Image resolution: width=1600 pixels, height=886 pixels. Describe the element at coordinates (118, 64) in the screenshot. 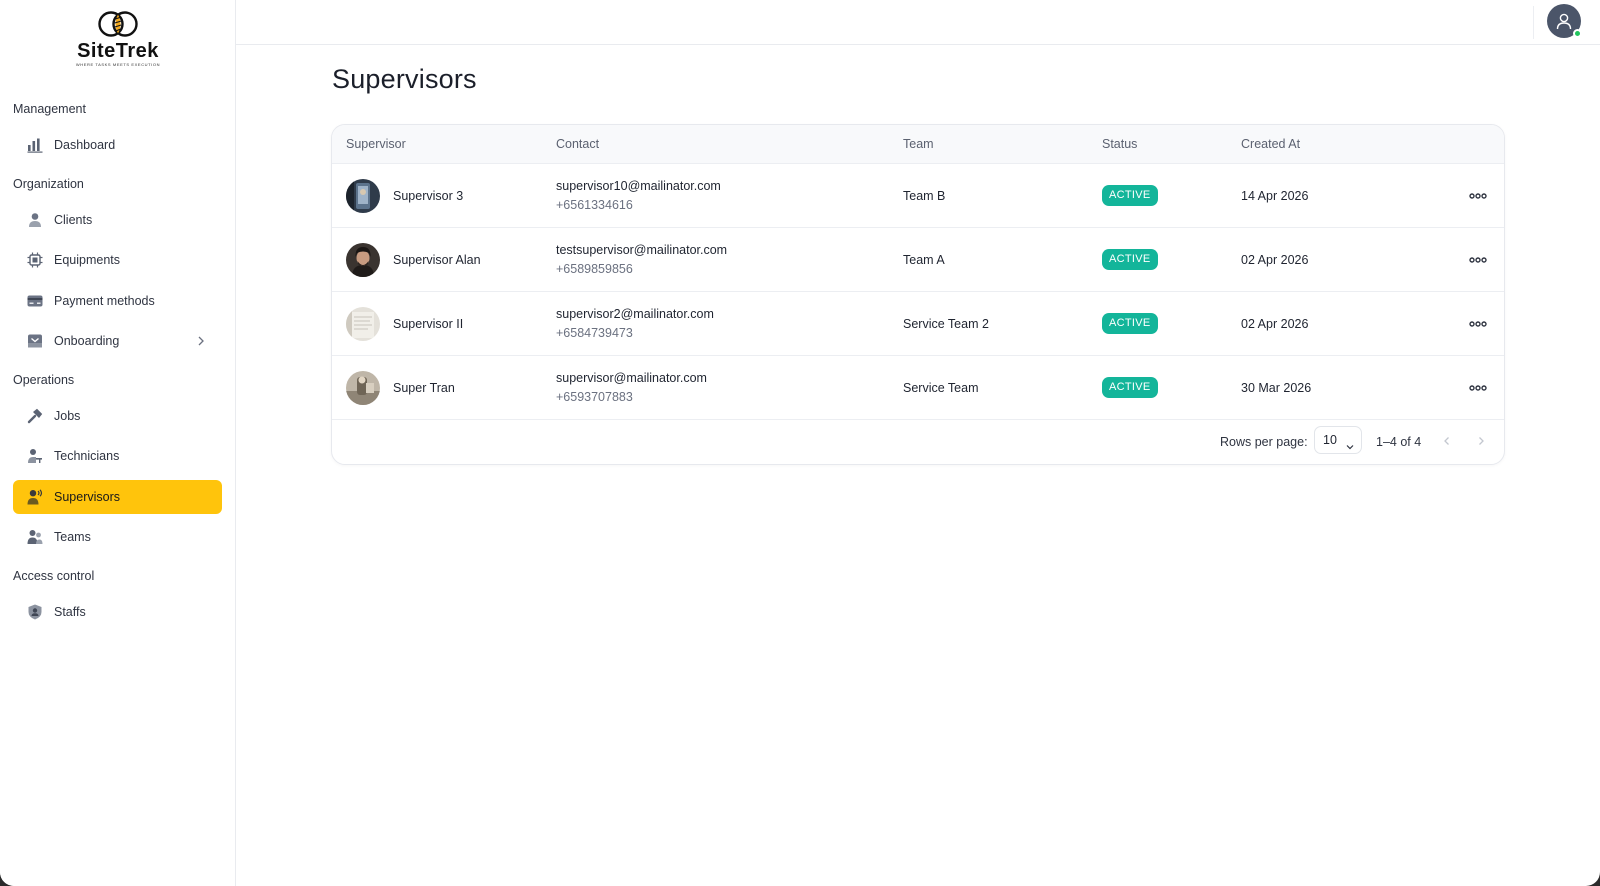

I see `logo-tagline: WHERE TASKS MEETS EXECUTION` at that location.